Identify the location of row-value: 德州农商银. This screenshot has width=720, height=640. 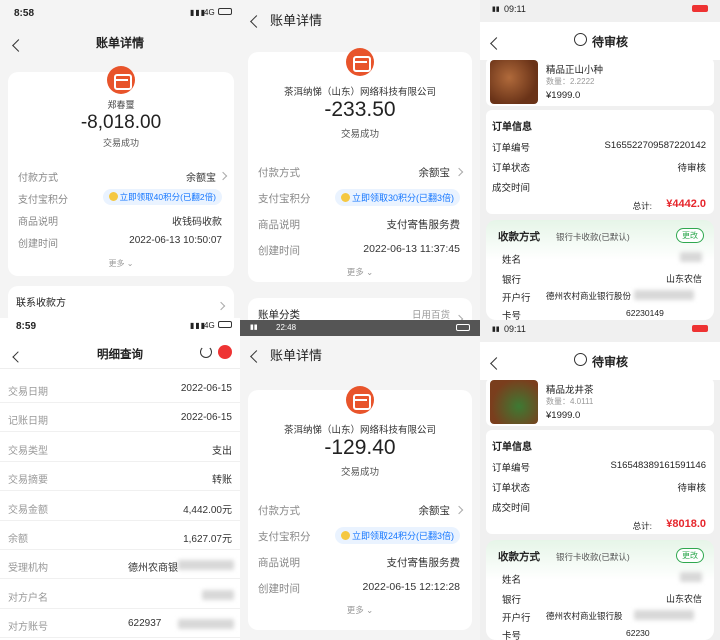
(153, 569).